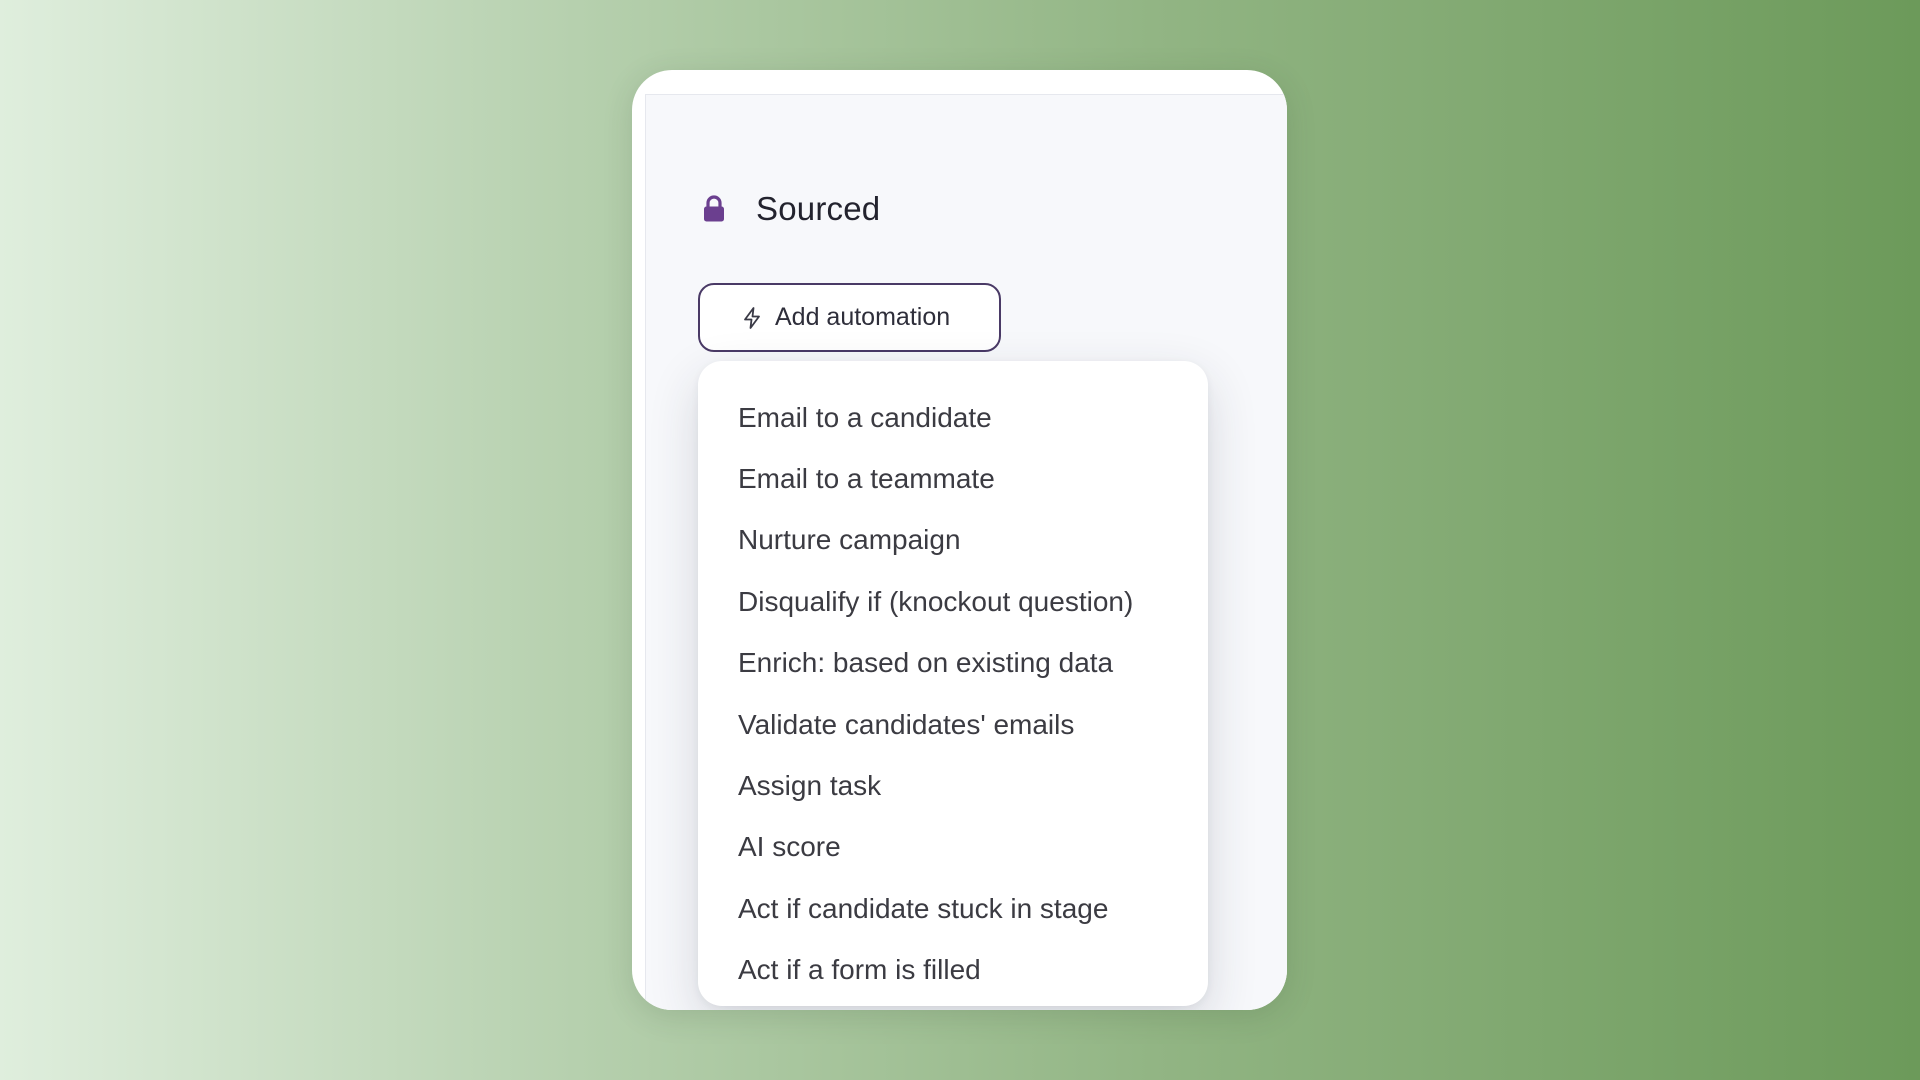 This screenshot has height=1080, width=1920. Describe the element at coordinates (953, 847) in the screenshot. I see `menu-item-ai-score: AI score` at that location.